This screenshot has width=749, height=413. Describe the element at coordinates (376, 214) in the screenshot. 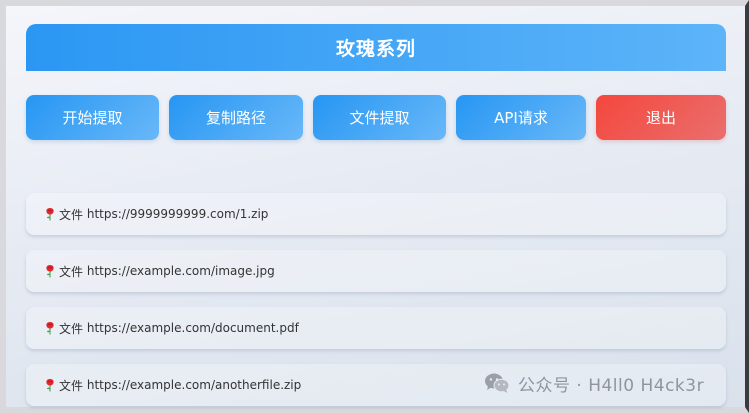

I see `list-item: 文件 https://9999999999.com/1.zip` at that location.